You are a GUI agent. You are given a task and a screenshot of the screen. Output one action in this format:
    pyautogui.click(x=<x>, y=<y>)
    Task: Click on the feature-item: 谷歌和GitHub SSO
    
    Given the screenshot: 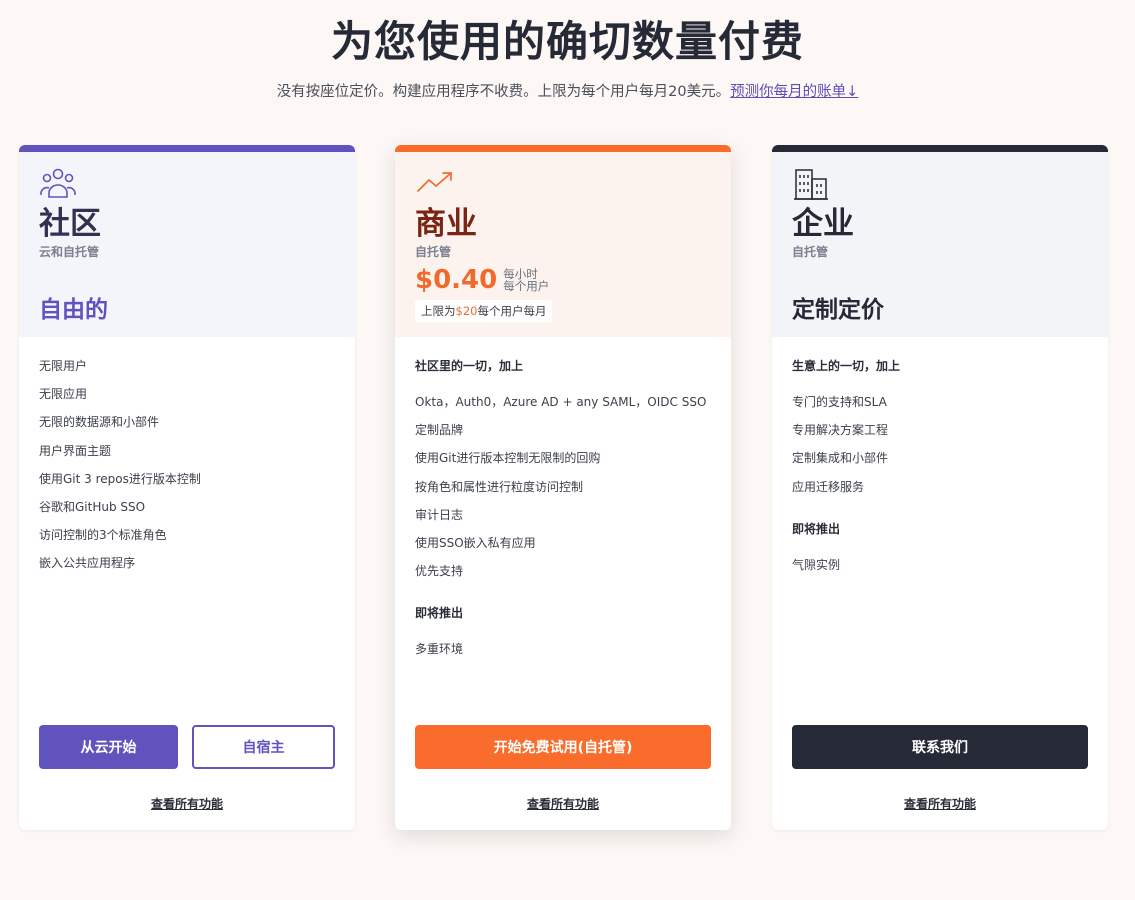 What is the action you would take?
    pyautogui.click(x=92, y=506)
    